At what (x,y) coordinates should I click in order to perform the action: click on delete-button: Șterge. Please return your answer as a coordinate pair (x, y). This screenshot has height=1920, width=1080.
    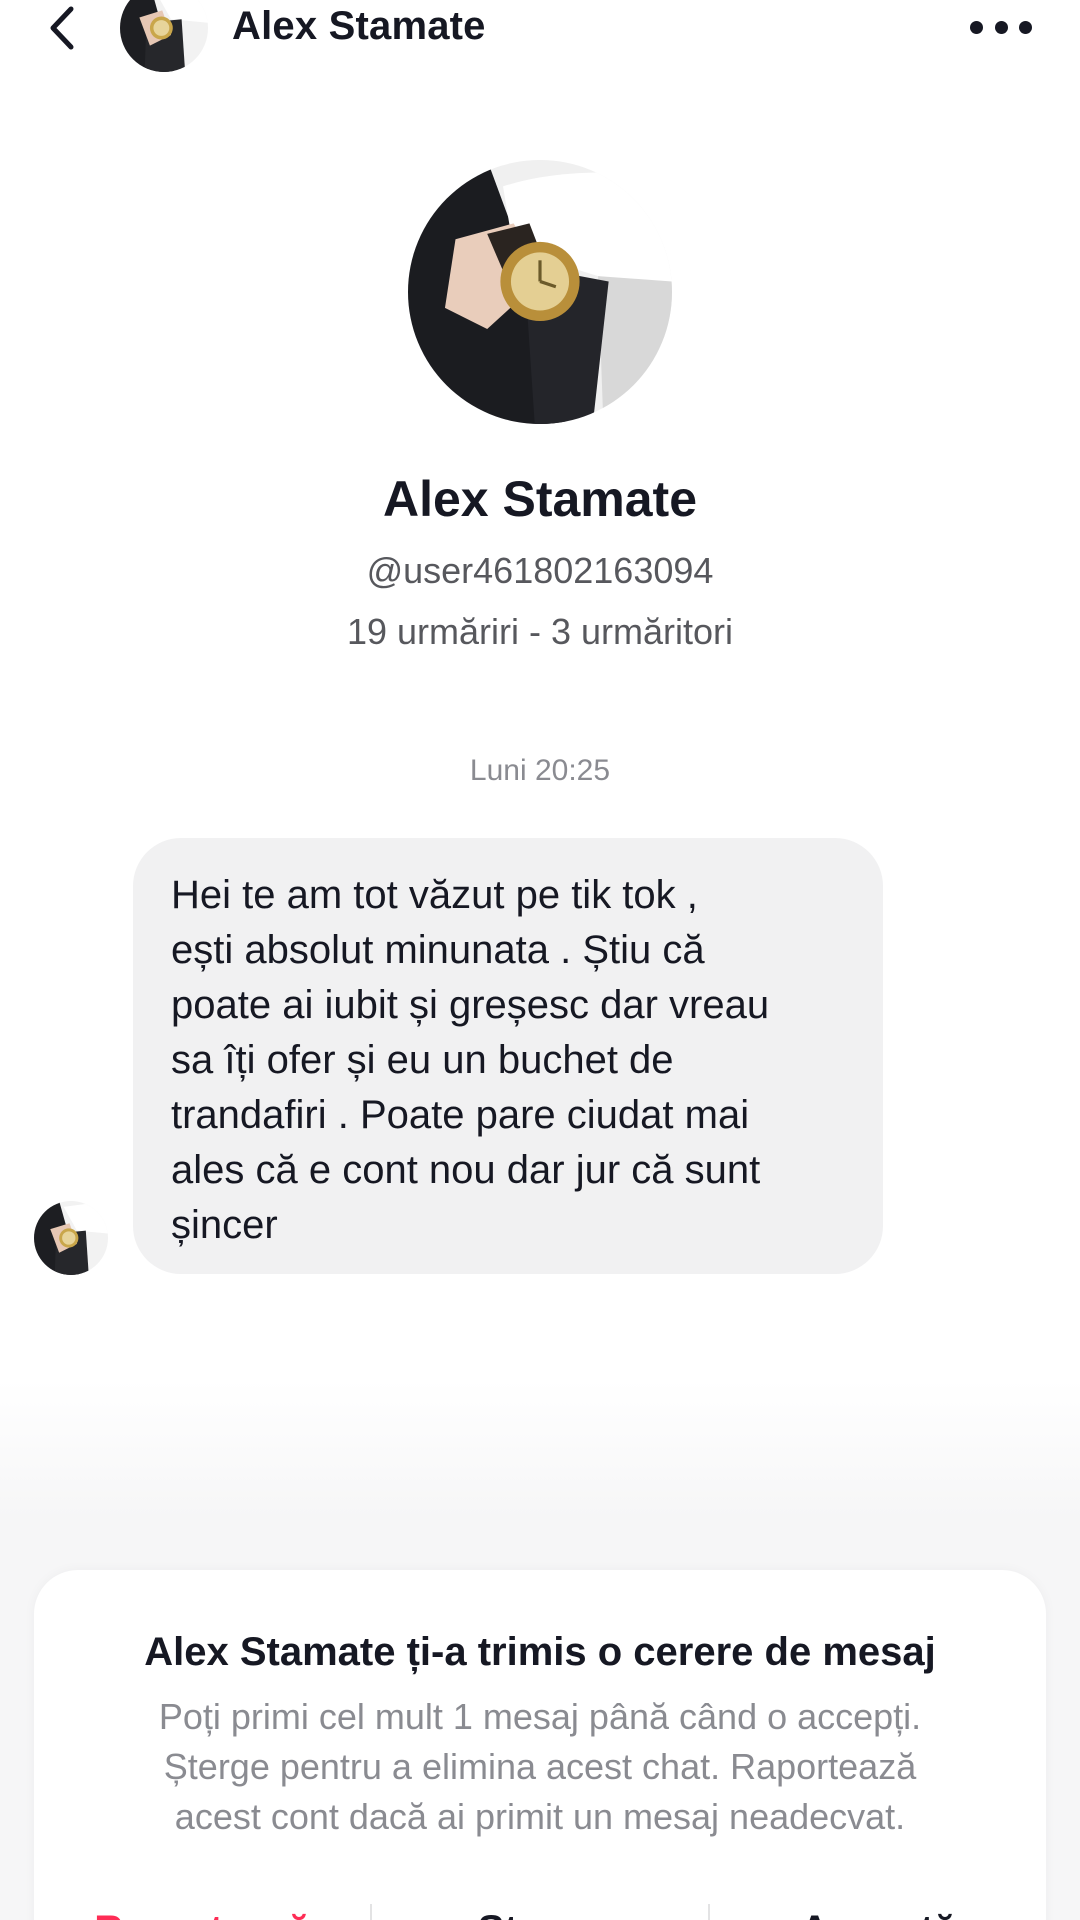
    Looking at the image, I should click on (540, 1908).